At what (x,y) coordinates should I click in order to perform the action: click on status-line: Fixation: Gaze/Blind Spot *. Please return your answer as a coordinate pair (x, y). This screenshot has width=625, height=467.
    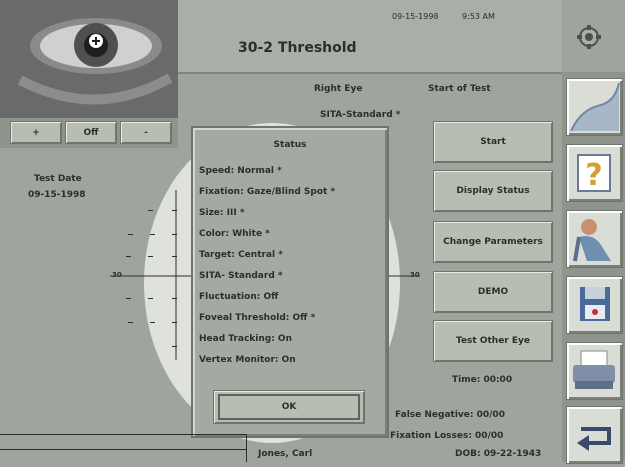
    Looking at the image, I should click on (267, 192).